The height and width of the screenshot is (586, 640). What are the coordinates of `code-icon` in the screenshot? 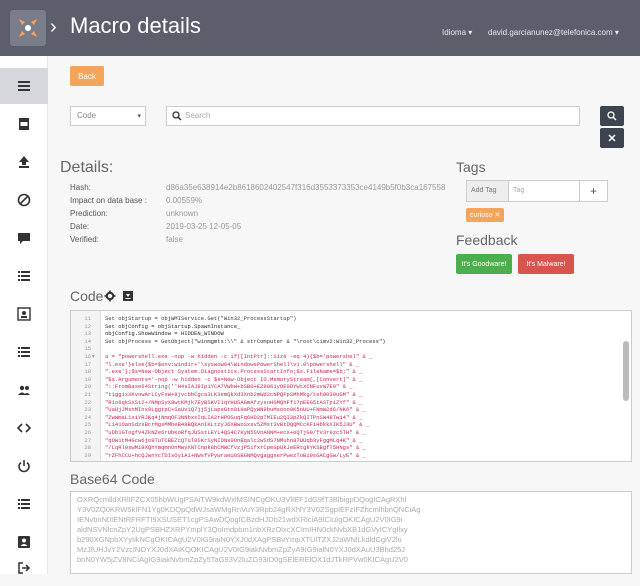 It's located at (24, 428).